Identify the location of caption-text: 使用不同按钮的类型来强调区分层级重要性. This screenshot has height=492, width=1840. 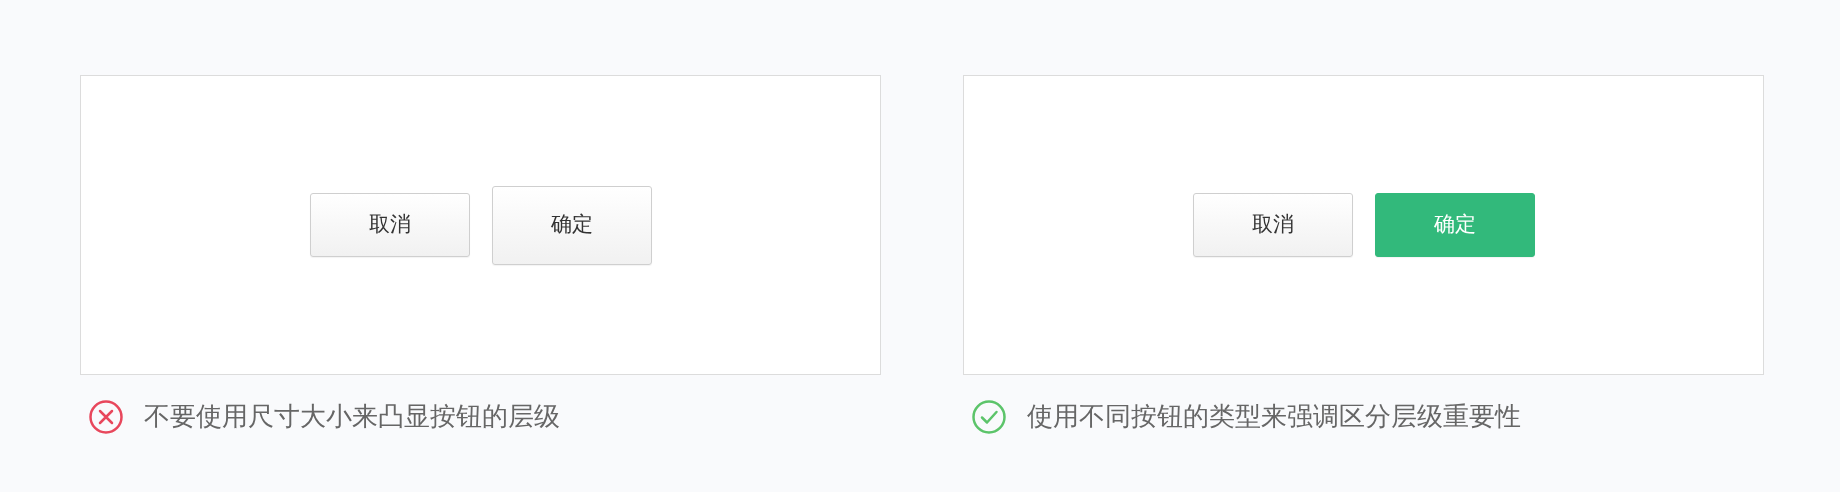
(1274, 416).